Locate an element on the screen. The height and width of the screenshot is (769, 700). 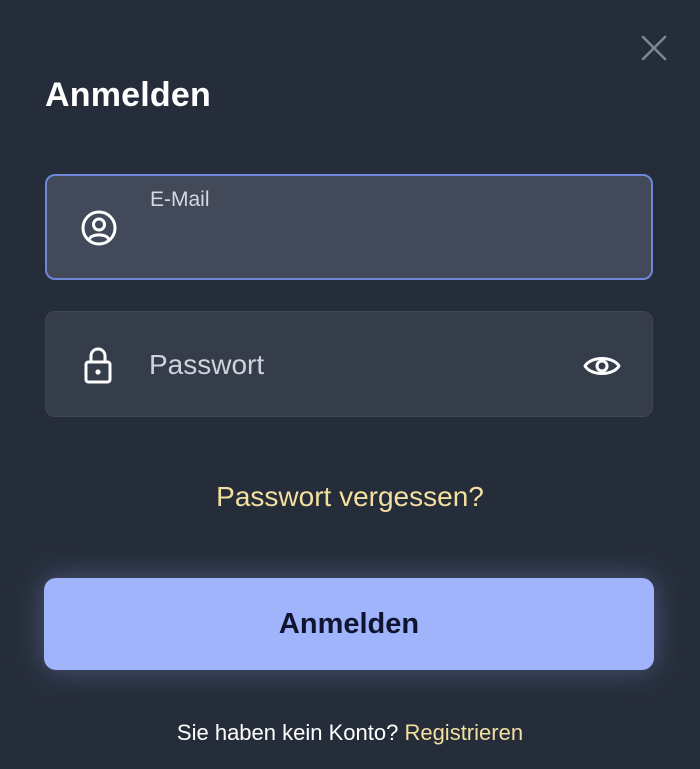
register-link: Registrieren is located at coordinates (463, 732).